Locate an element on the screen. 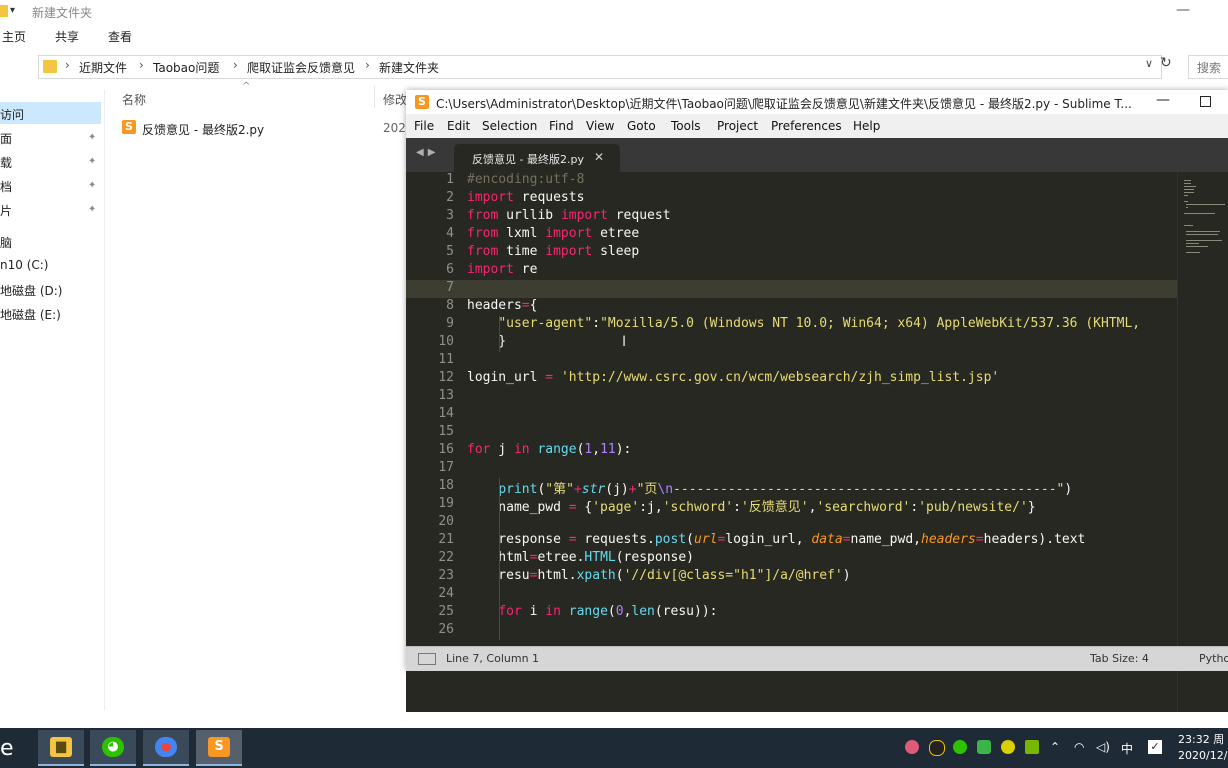  line-number: 6 is located at coordinates (450, 269).